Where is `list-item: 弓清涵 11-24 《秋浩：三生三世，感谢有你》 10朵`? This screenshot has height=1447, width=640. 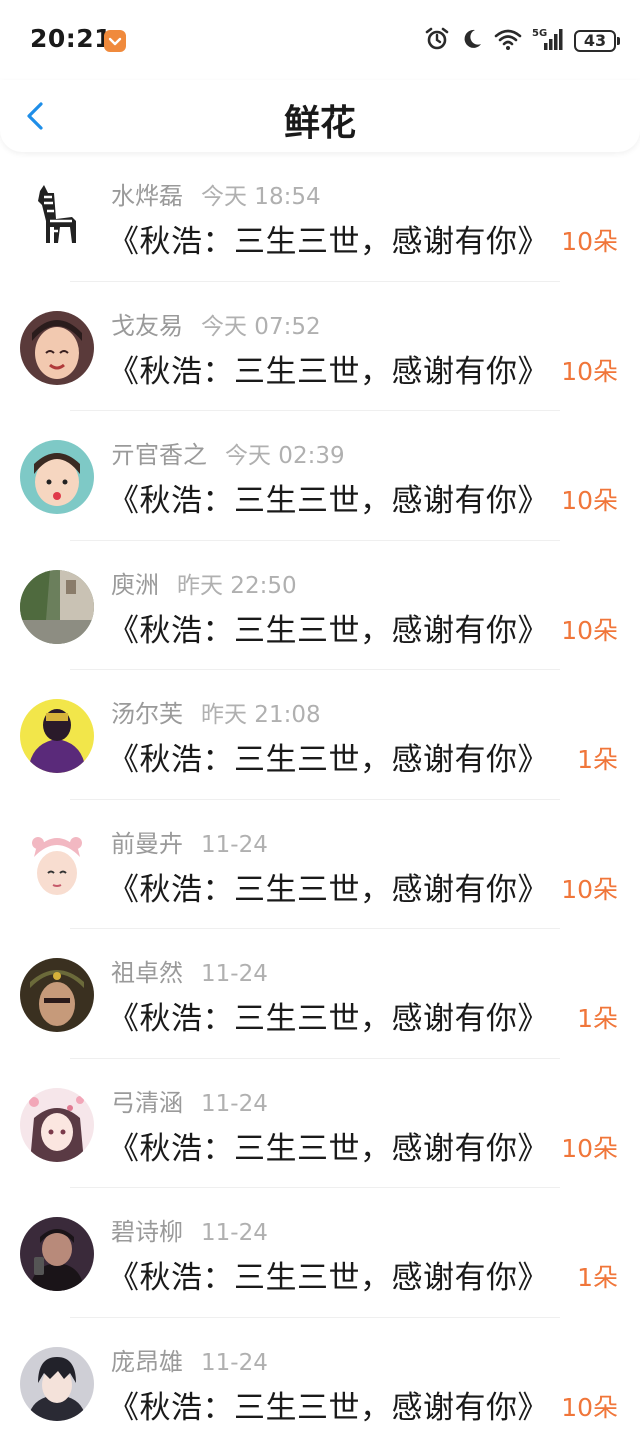 list-item: 弓清涵 11-24 《秋浩：三生三世，感谢有你》 10朵 is located at coordinates (320, 1124).